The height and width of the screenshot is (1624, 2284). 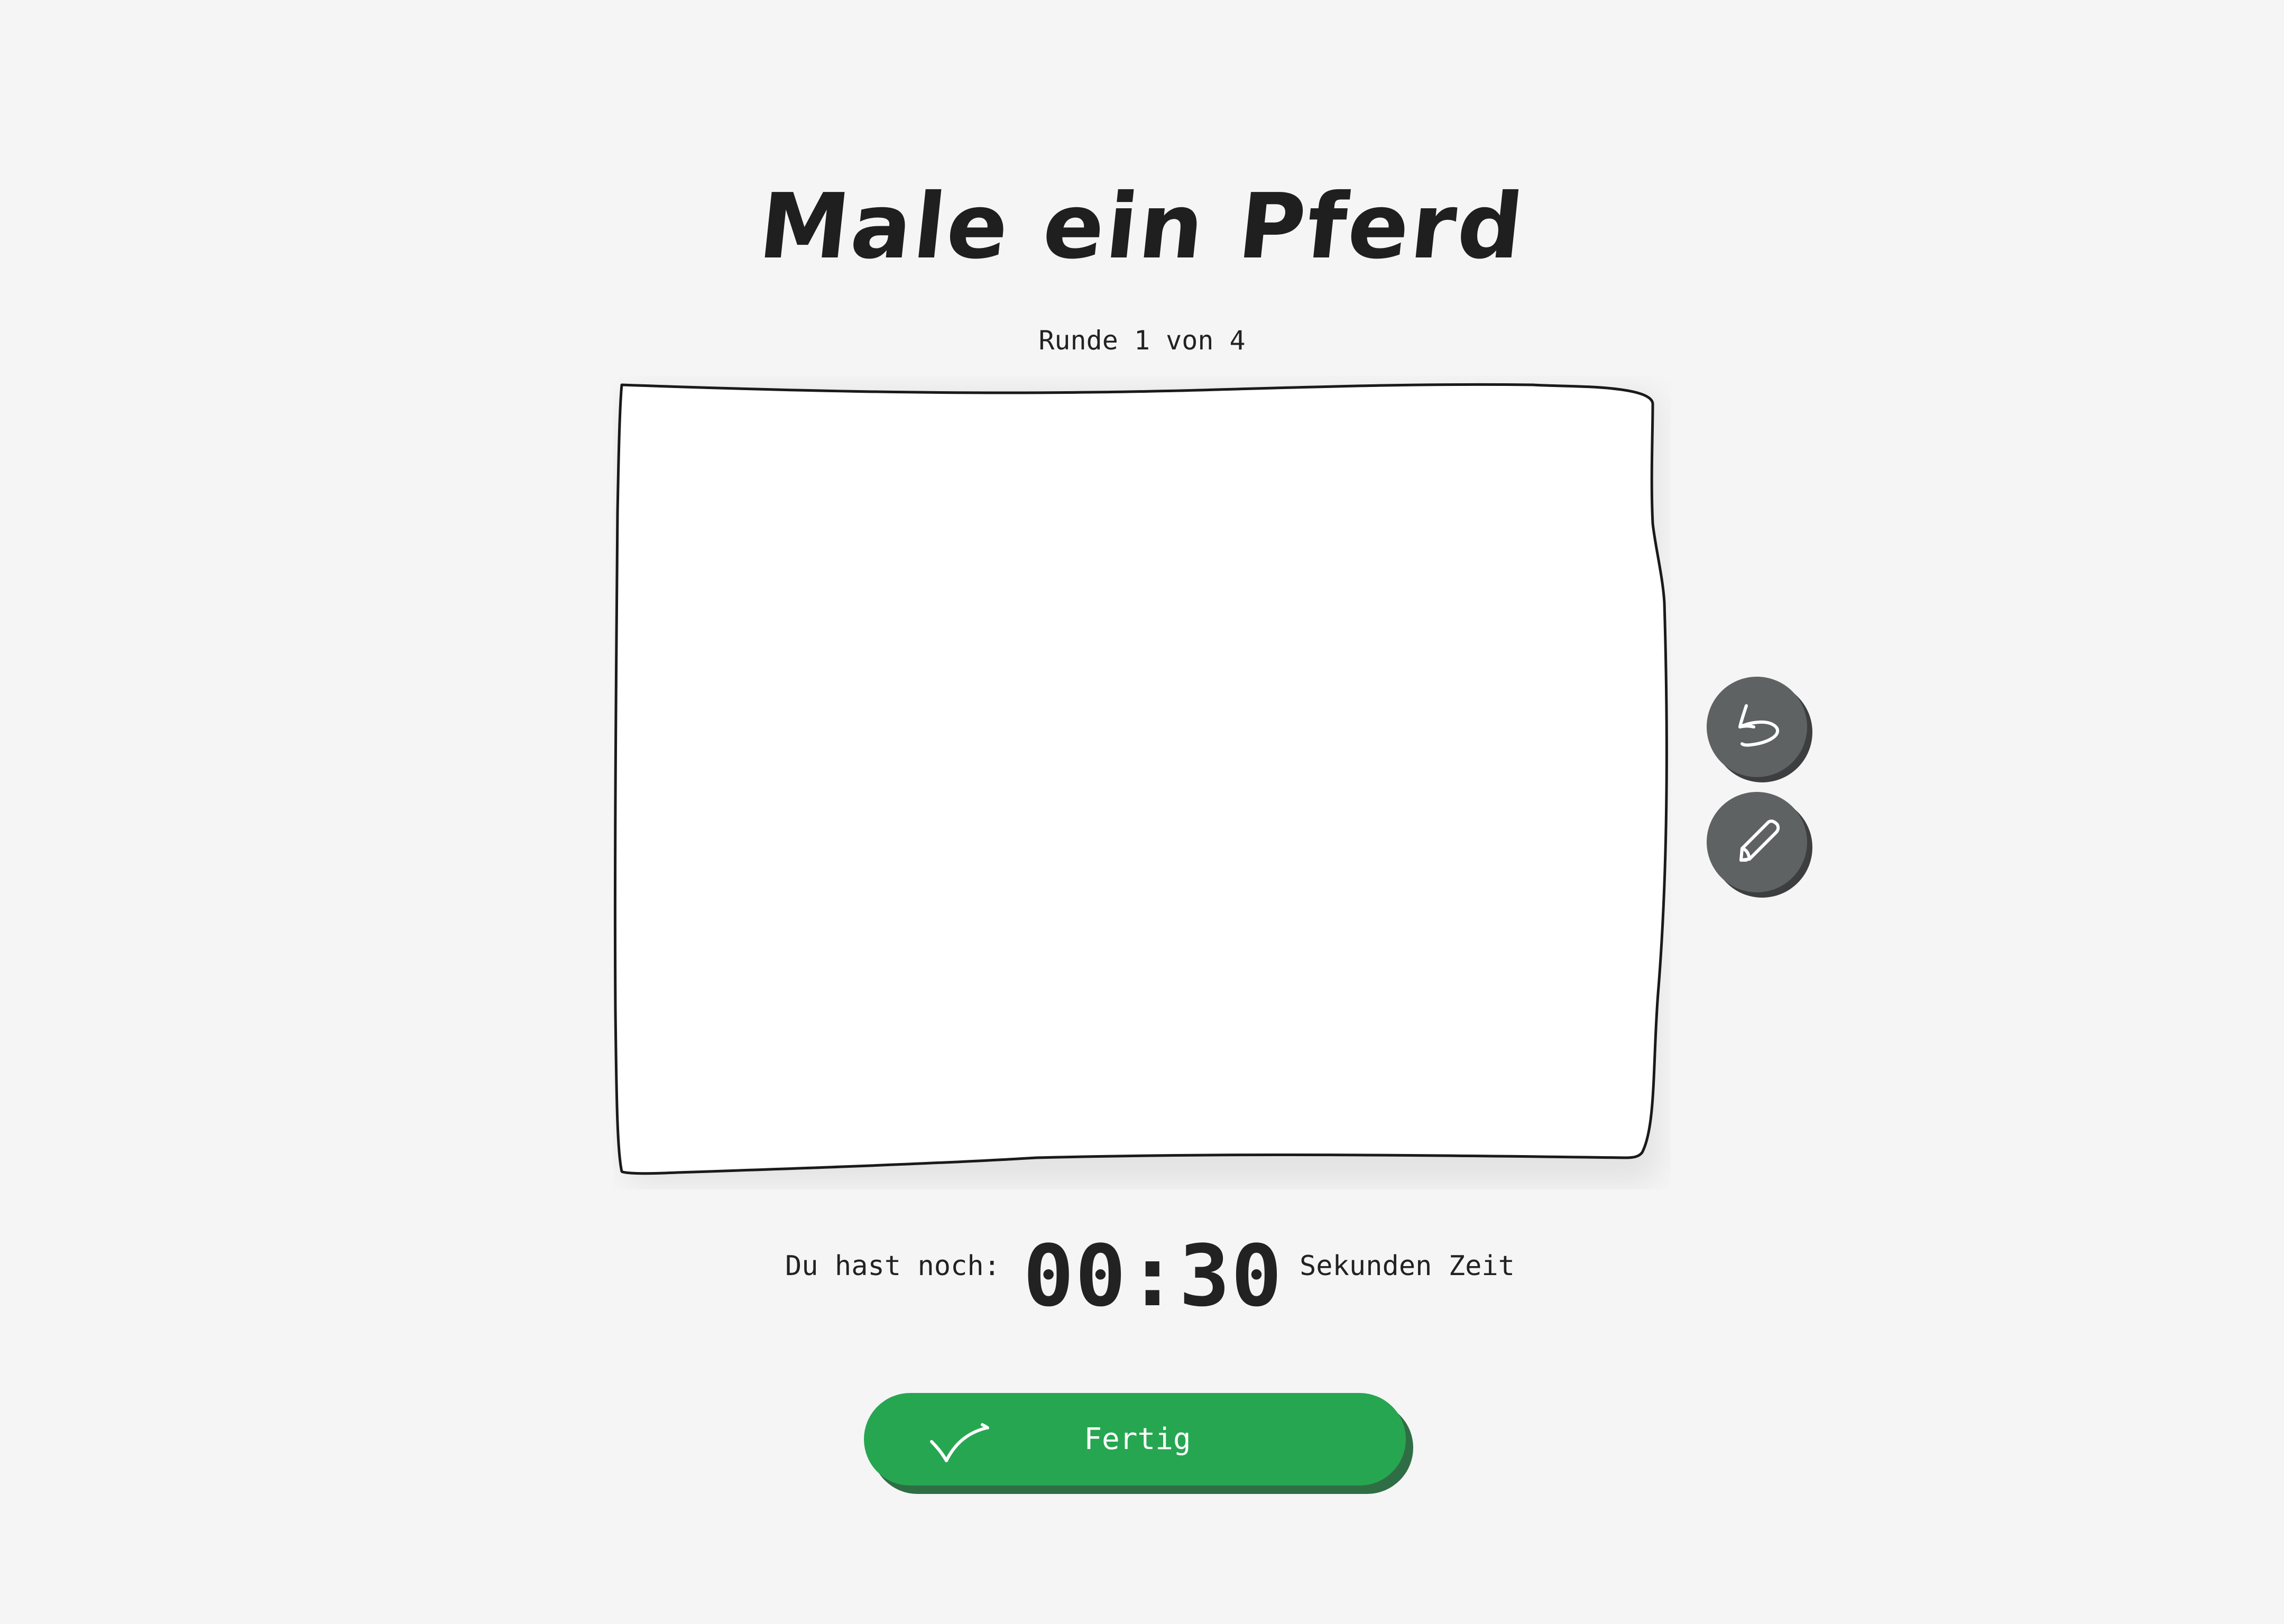 I want to click on pen-tool-button, so click(x=1757, y=842).